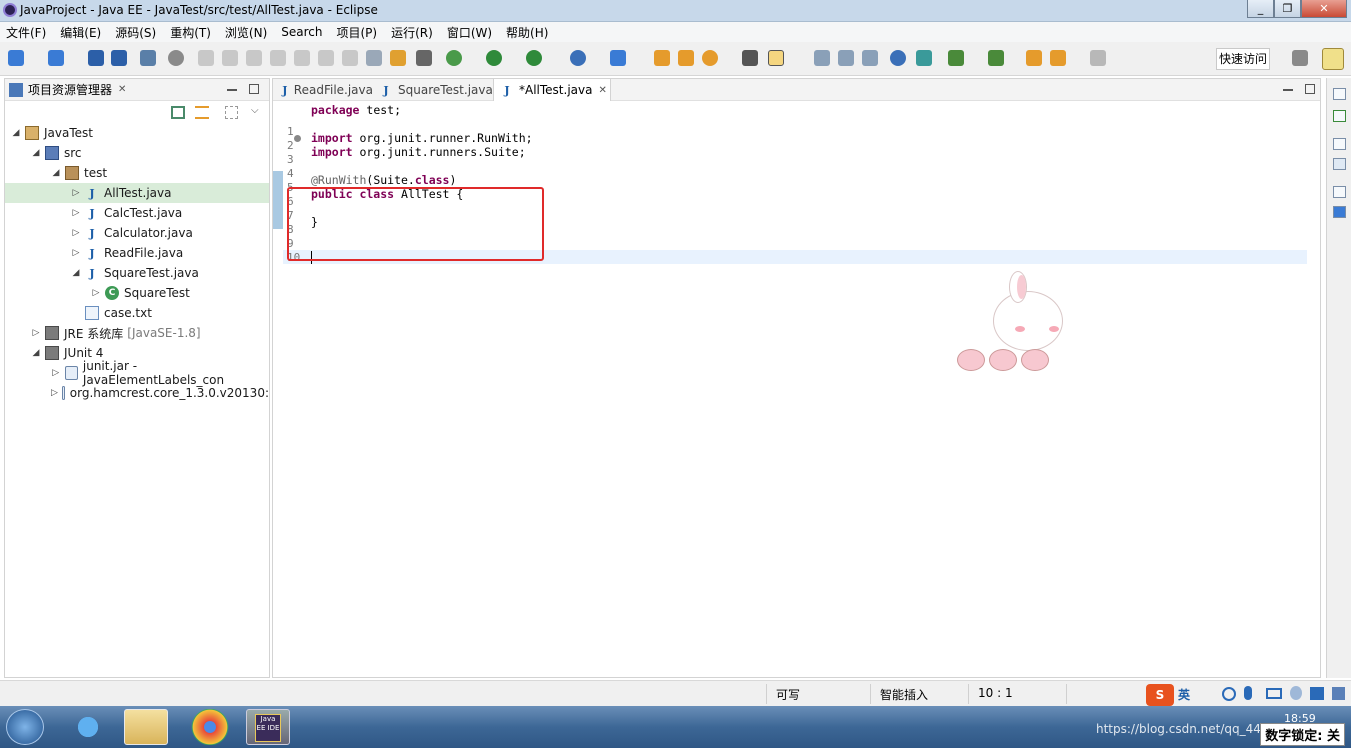 Image resolution: width=1351 pixels, height=748 pixels. Describe the element at coordinates (1248, 693) in the screenshot. I see `voice-icon` at that location.